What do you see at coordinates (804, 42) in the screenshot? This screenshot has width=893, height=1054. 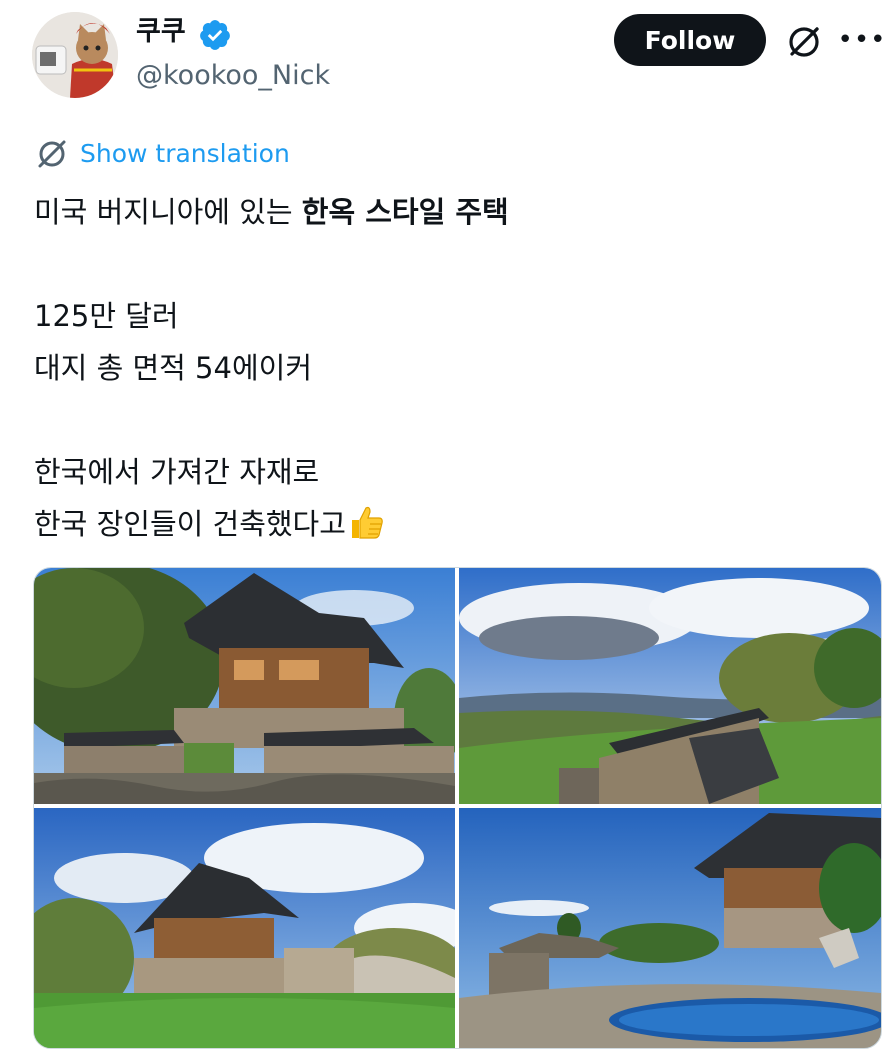 I see `grok-icon` at bounding box center [804, 42].